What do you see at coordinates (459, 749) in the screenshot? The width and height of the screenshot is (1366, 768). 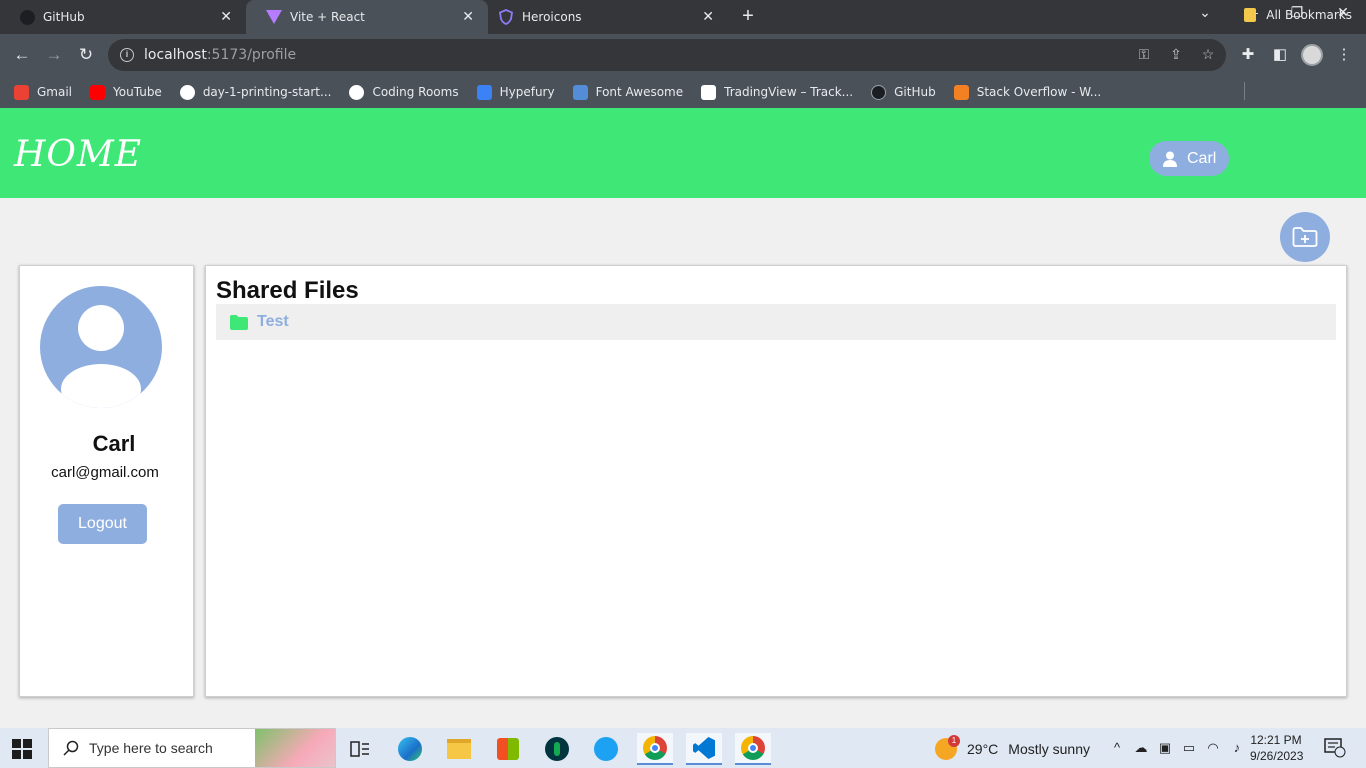 I see `file-explorer-icon` at bounding box center [459, 749].